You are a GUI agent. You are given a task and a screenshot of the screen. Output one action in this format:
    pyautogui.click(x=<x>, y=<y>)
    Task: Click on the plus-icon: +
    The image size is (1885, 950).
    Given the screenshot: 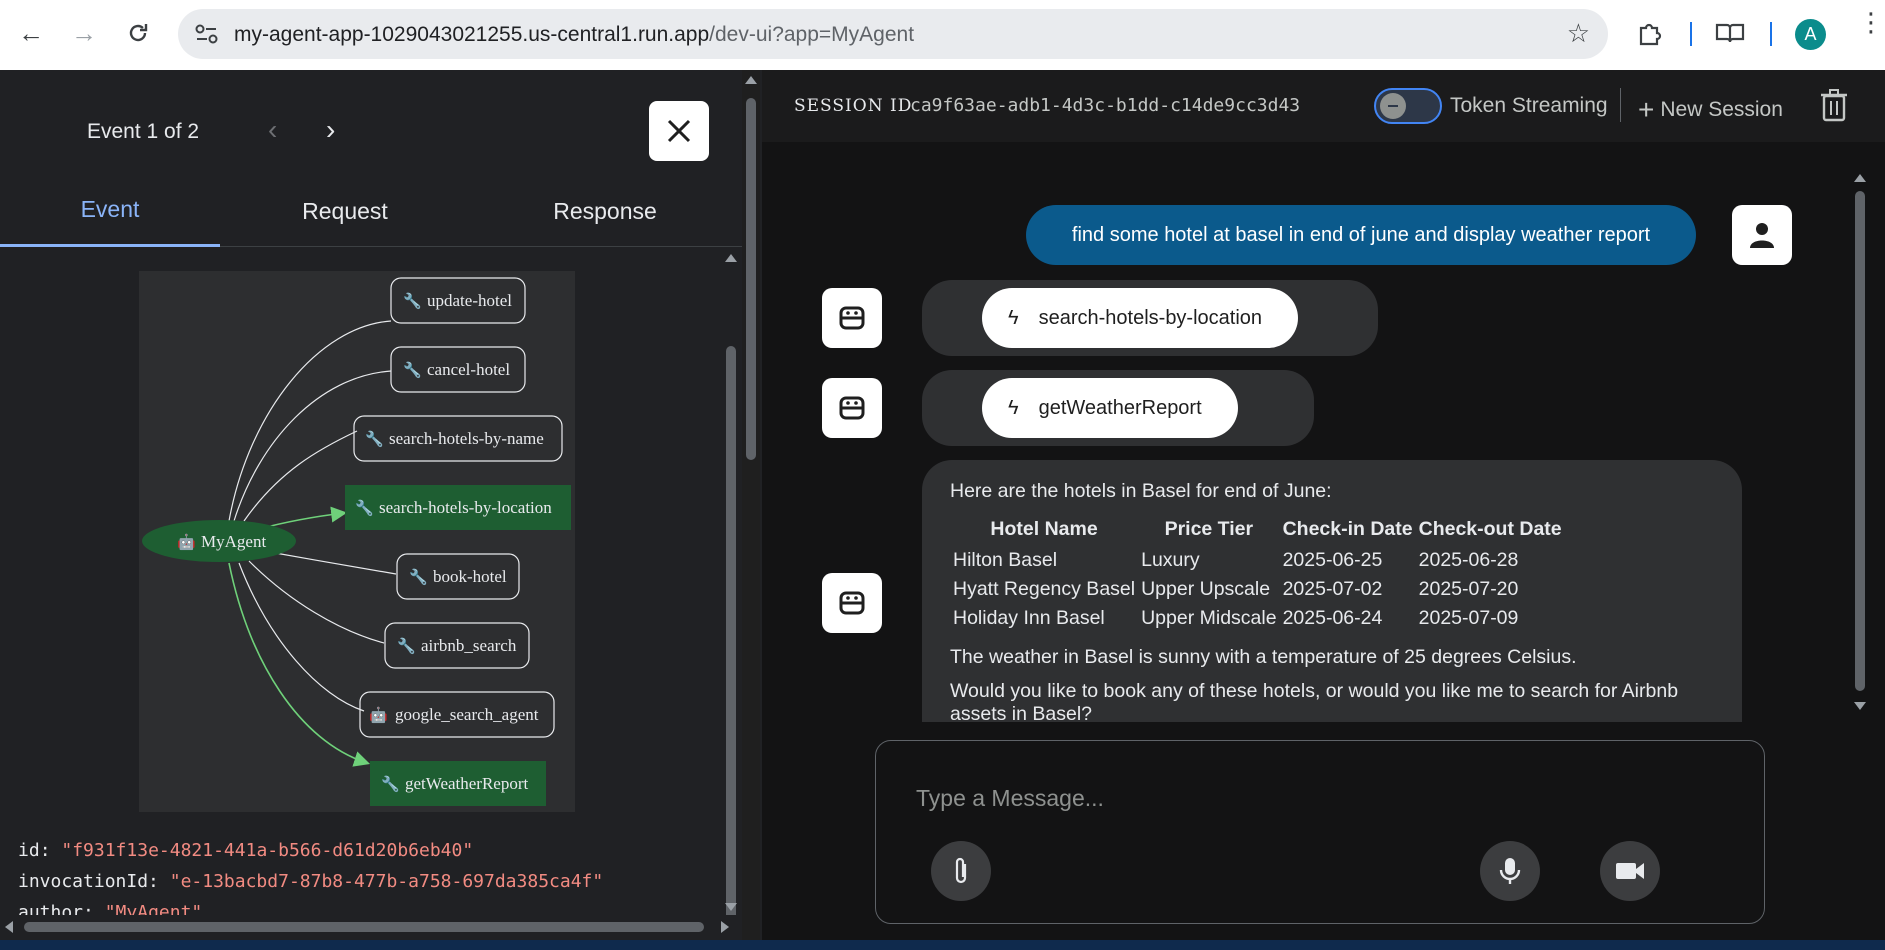 What is the action you would take?
    pyautogui.click(x=1646, y=109)
    